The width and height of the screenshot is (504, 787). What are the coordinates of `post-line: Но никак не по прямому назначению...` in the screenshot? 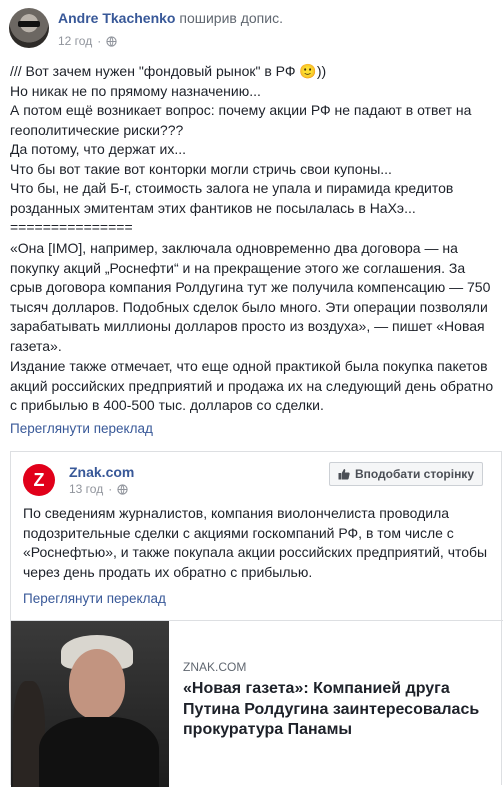 It's located at (135, 90).